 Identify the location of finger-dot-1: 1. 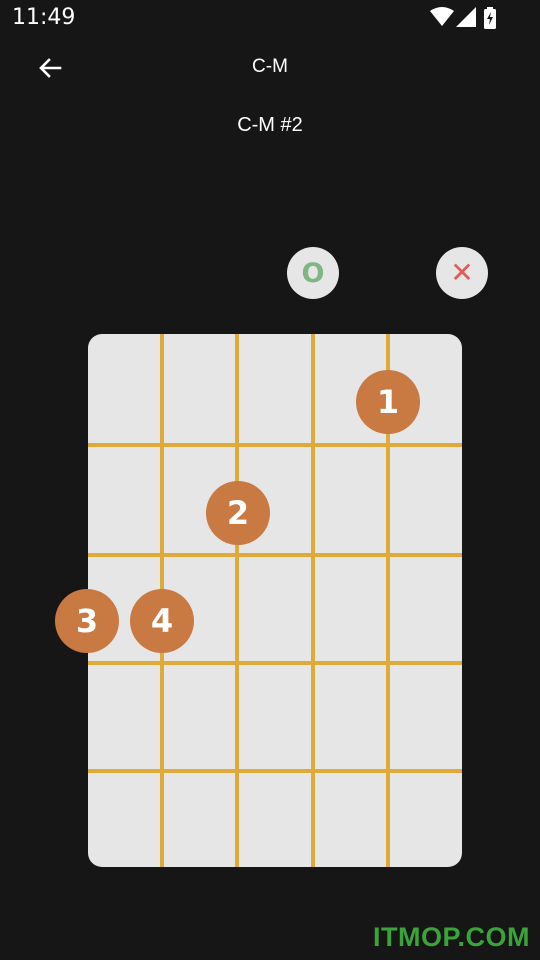
(388, 402).